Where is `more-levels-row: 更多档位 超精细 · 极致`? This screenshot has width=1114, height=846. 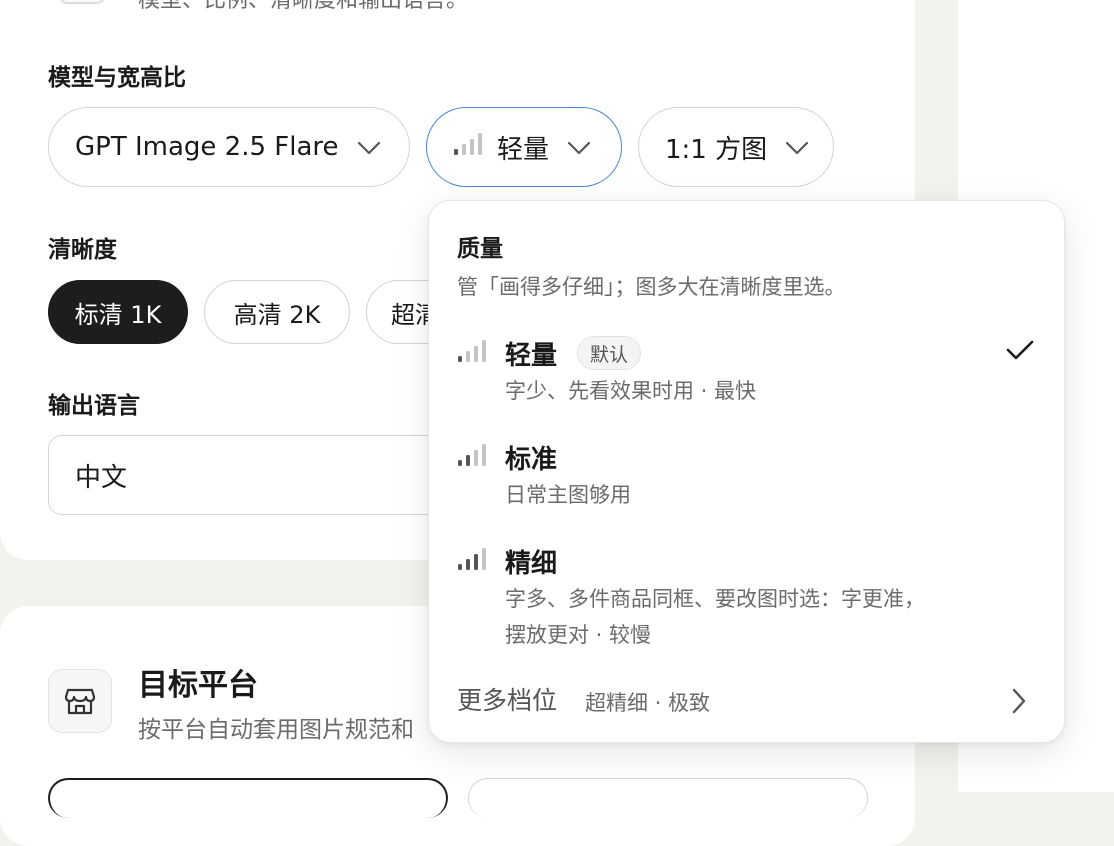
more-levels-row: 更多档位 超精细 · 极致 is located at coordinates (746, 701).